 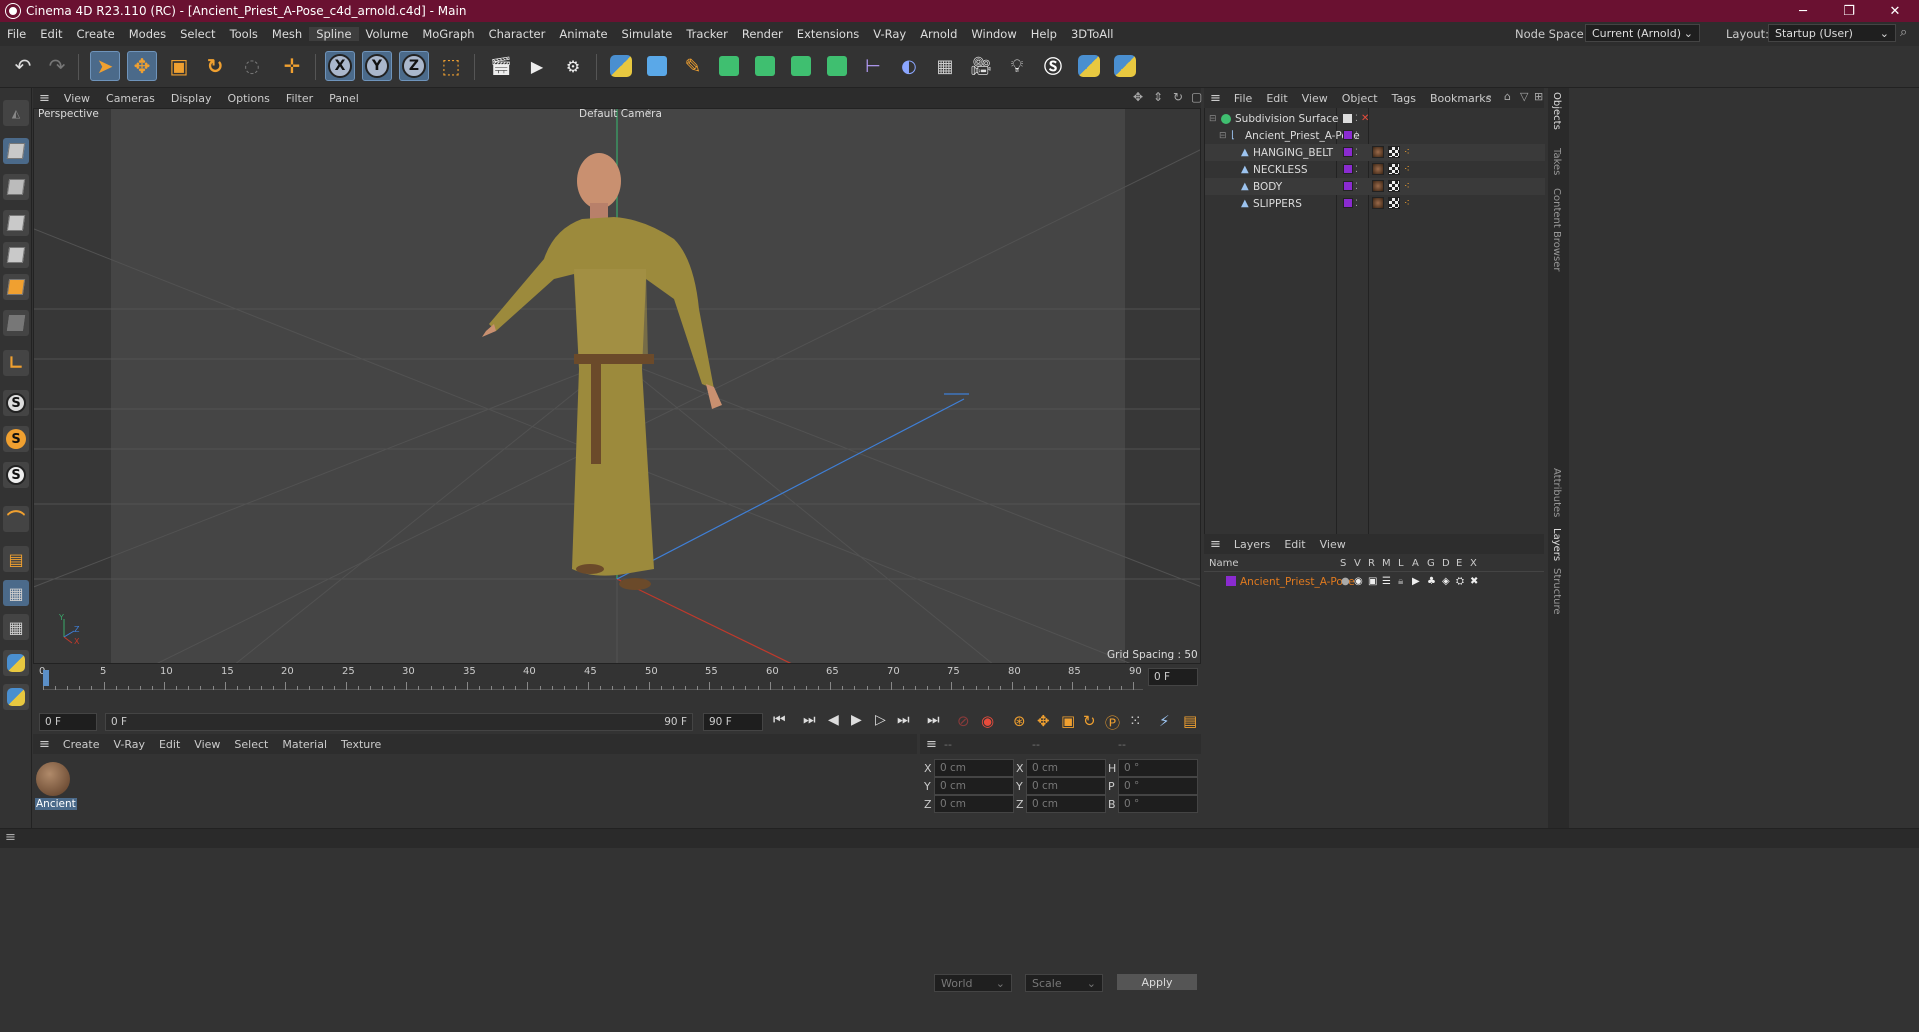 What do you see at coordinates (537, 66) in the screenshot?
I see `render-picture-viewer-button: ▶` at bounding box center [537, 66].